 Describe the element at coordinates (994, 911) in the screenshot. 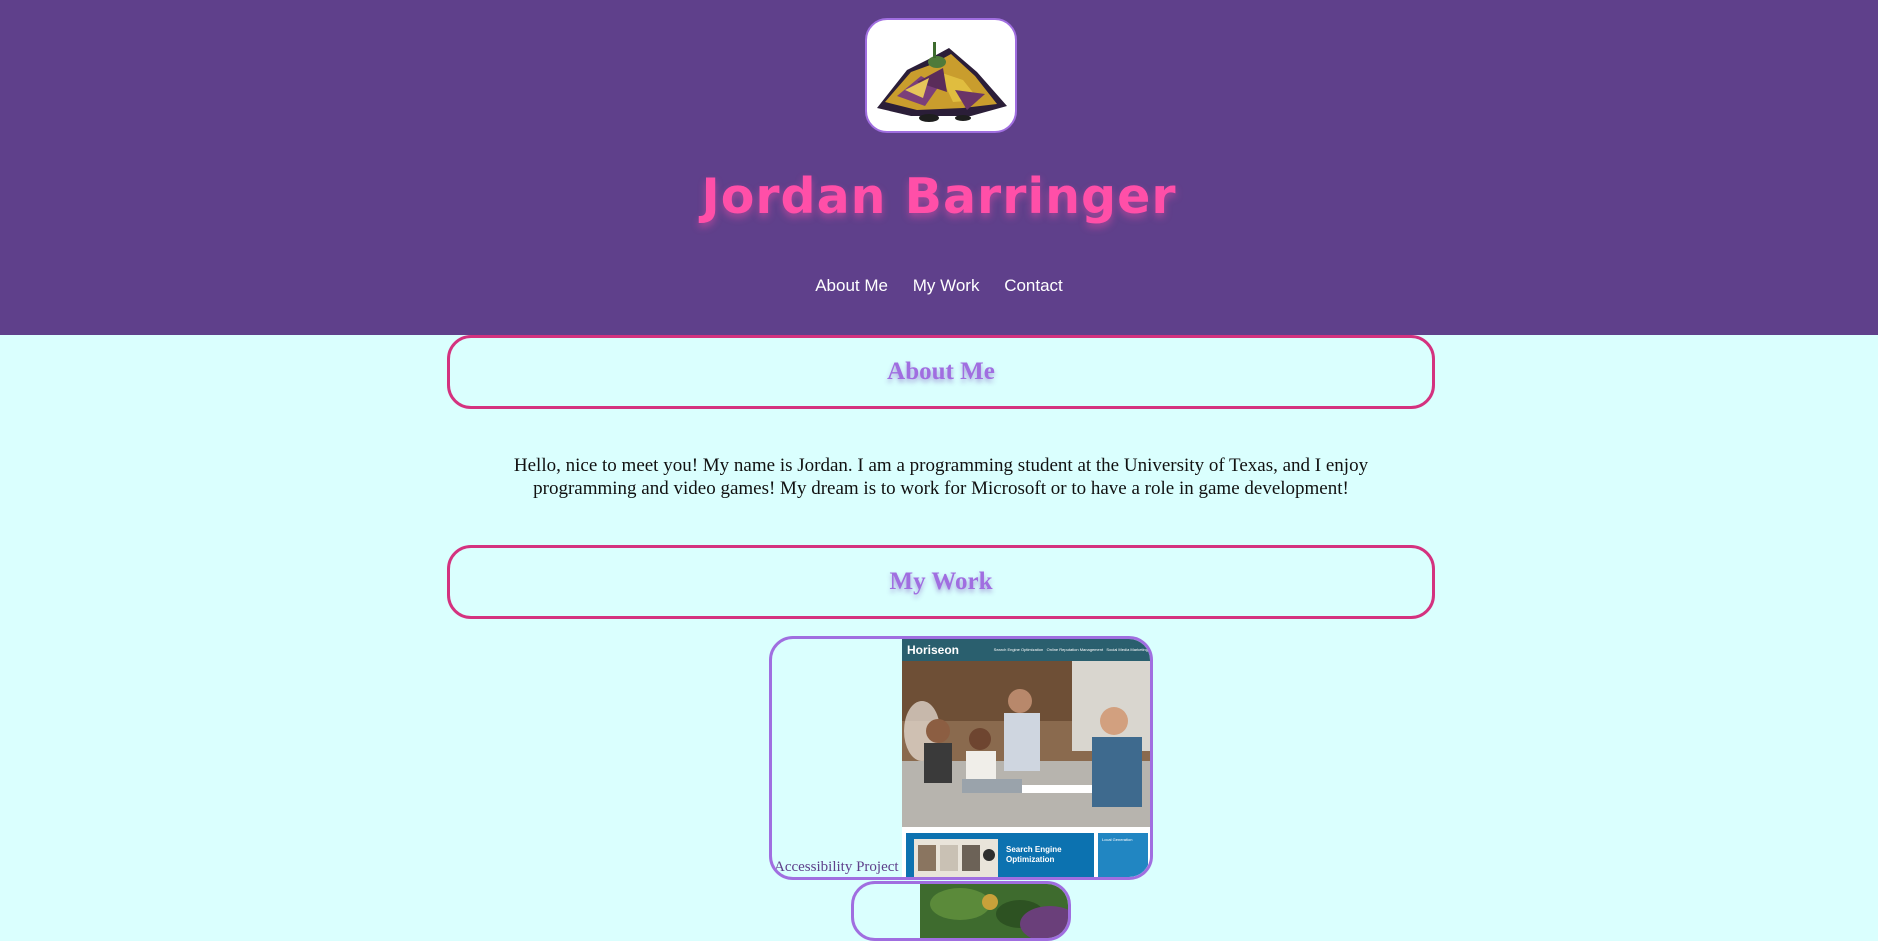

I see `nature-thumbnail-image` at that location.